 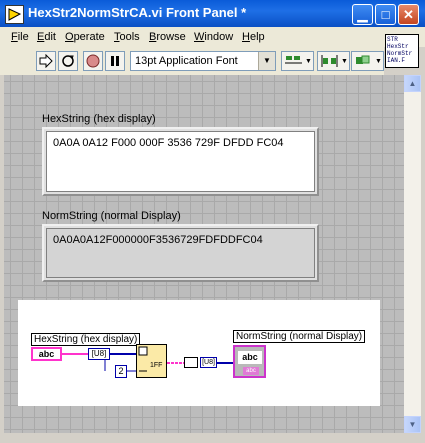 I want to click on vertical-scrollbar: ▲ ▼, so click(x=412, y=254).